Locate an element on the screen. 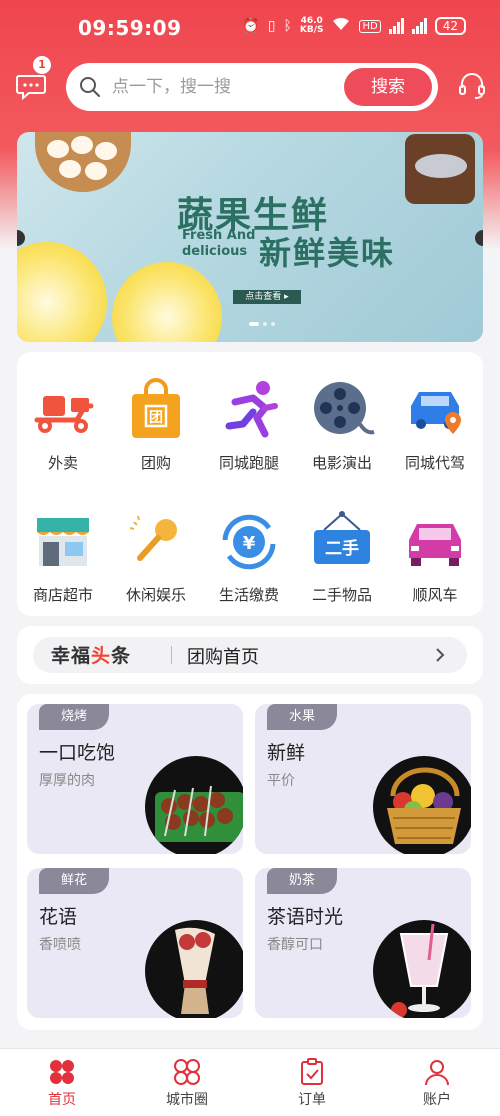 The image size is (500, 1116). service-item-groupbuy: 团 团购 is located at coordinates (156, 431).